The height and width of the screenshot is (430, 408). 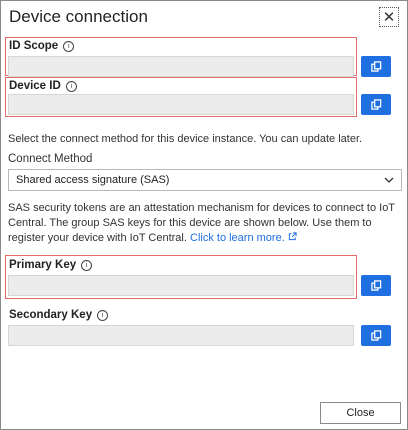 I want to click on copy-device-id-button, so click(x=376, y=104).